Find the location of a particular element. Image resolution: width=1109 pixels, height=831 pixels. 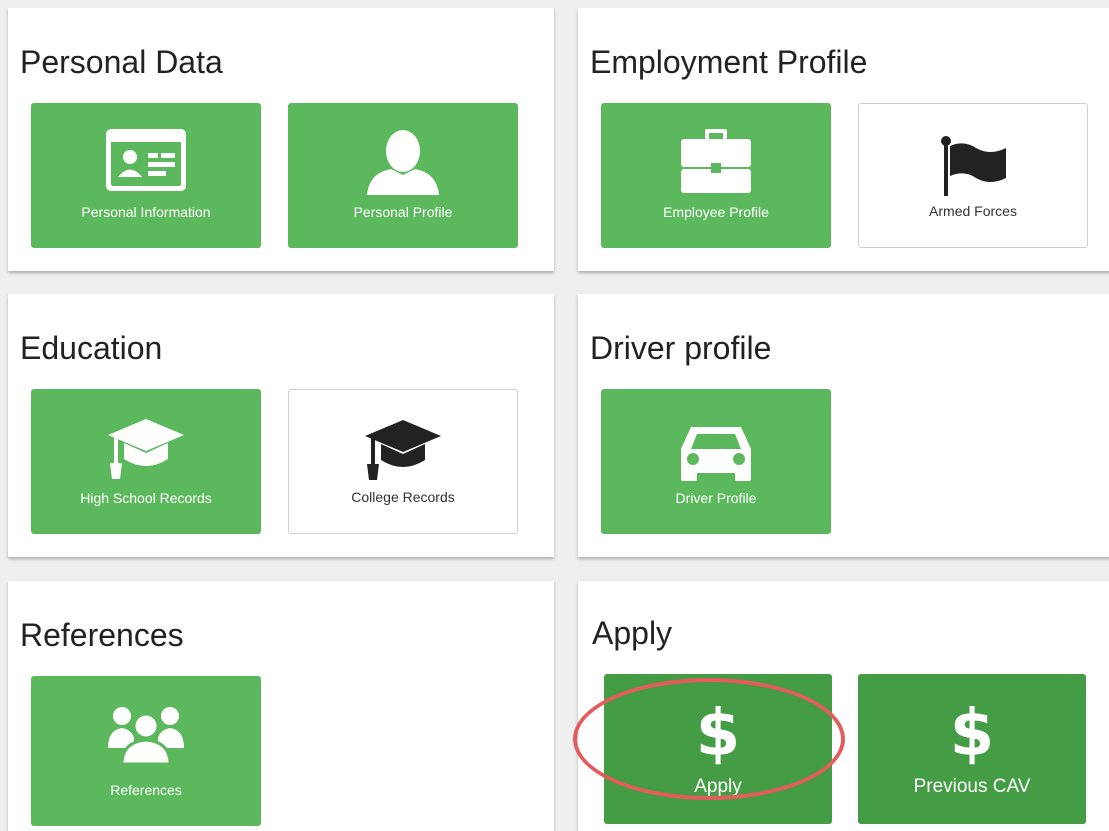

panel-title: Apply is located at coordinates (632, 633).